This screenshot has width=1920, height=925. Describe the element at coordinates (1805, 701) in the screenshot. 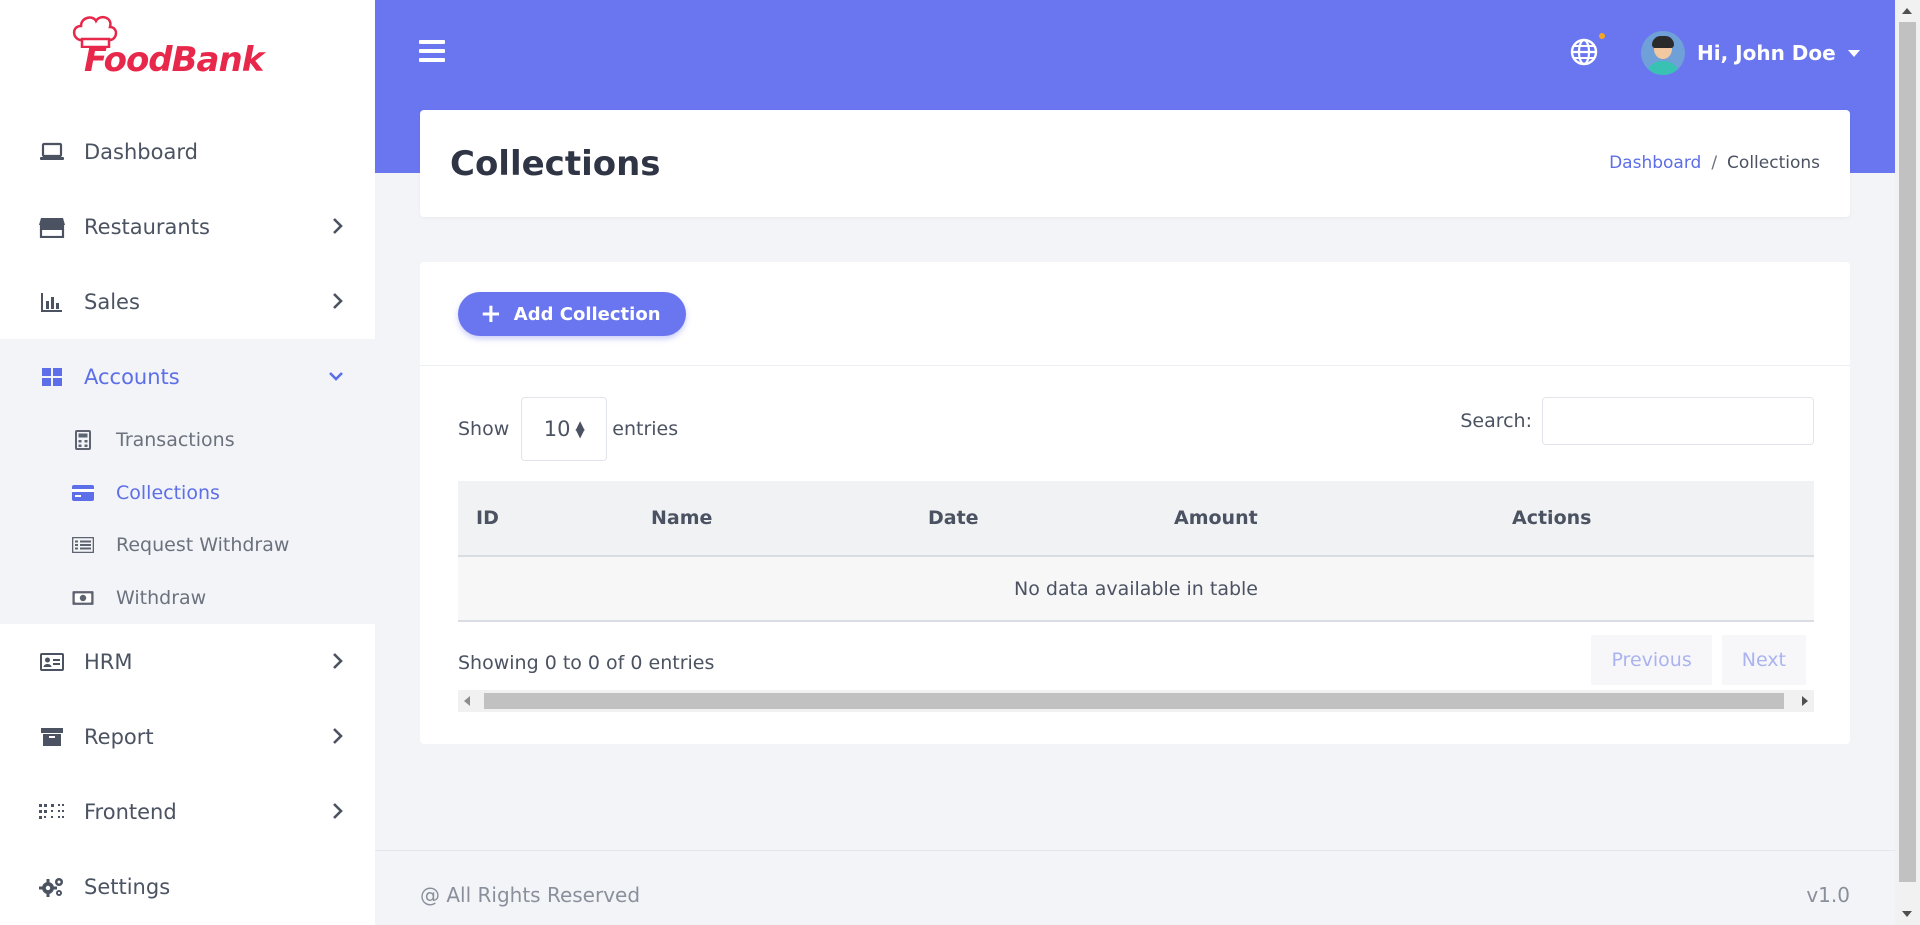

I see `scroll-right-icon` at that location.